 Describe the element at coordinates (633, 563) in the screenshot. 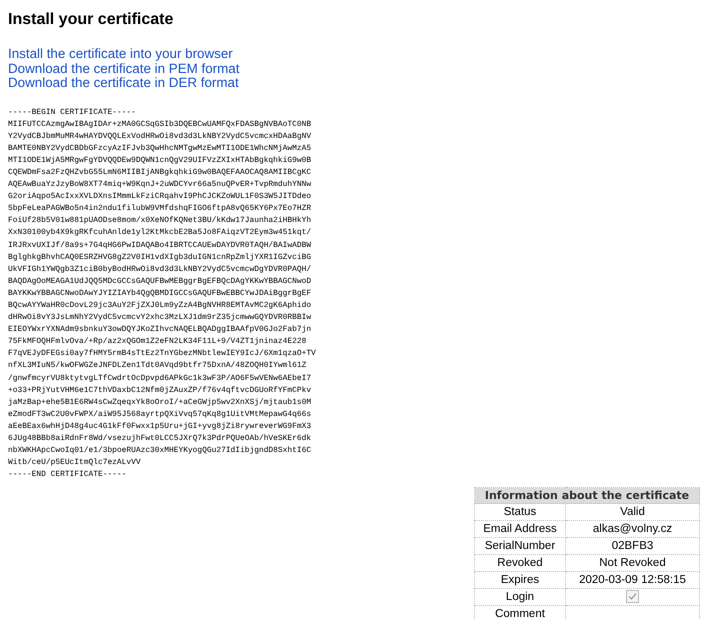

I see `value-cell: Not Revoked` at that location.